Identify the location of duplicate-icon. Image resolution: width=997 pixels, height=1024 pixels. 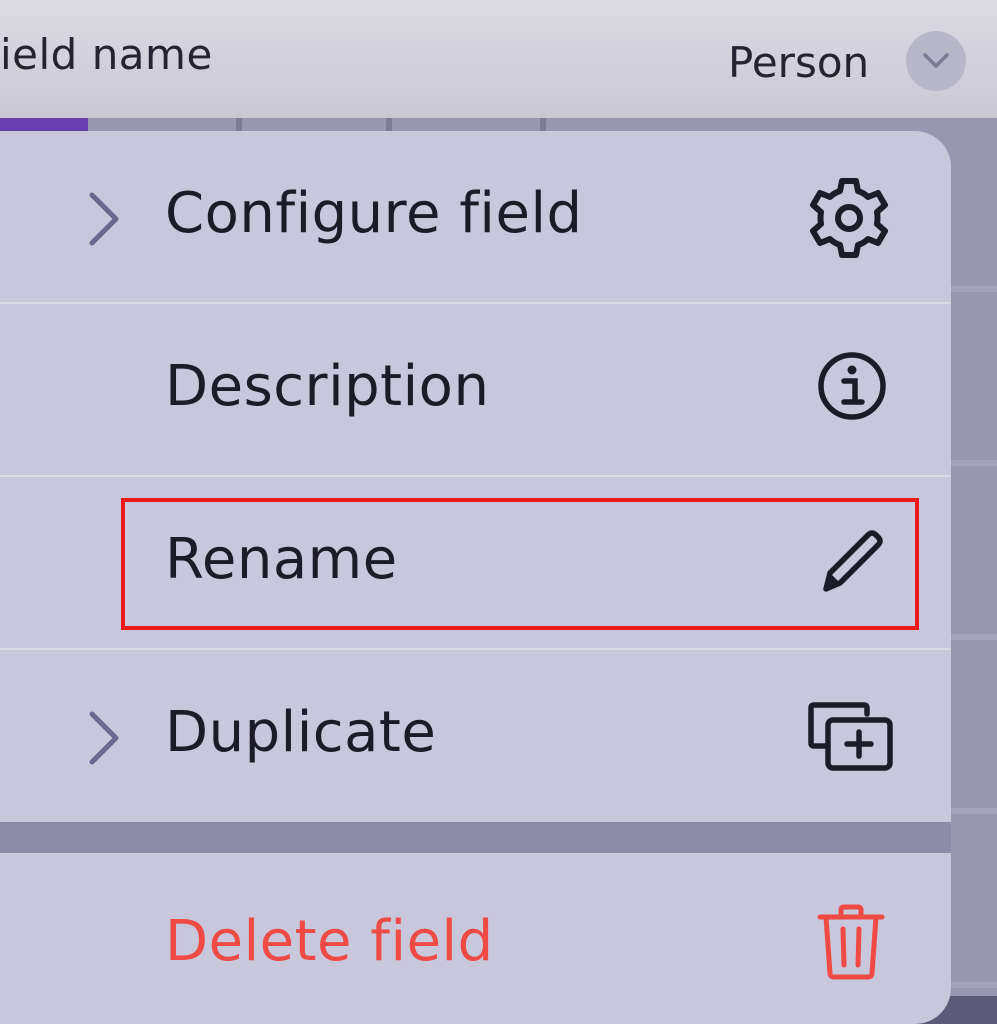
(850, 736).